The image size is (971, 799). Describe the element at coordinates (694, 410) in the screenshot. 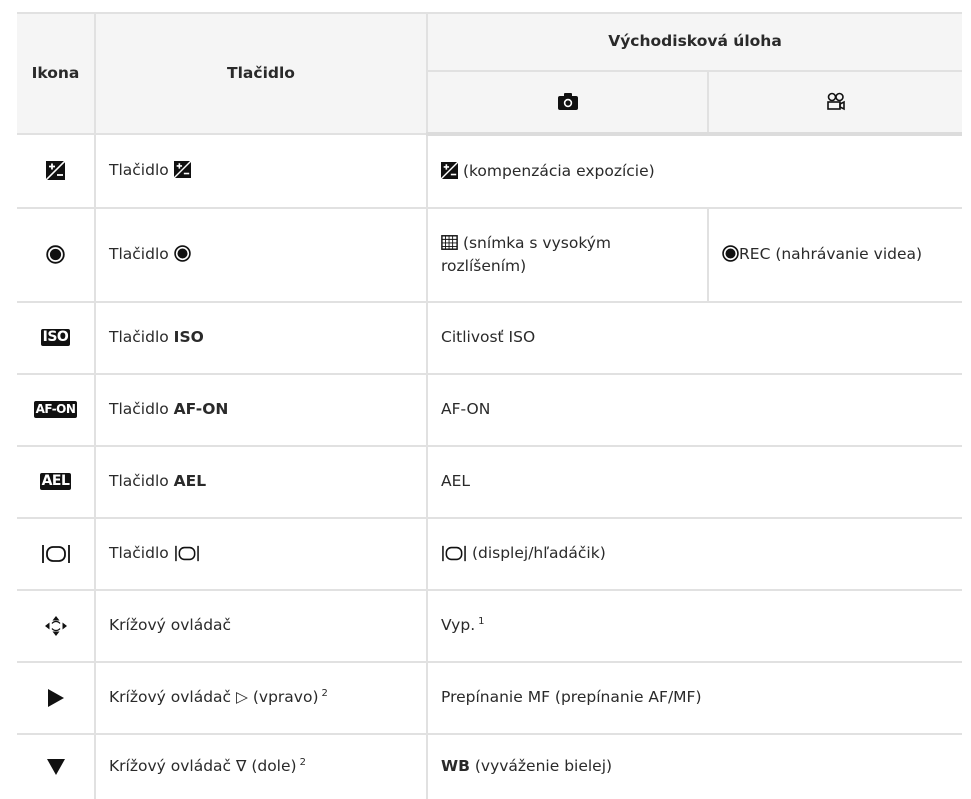

I see `function-cell: AF-ON` at that location.